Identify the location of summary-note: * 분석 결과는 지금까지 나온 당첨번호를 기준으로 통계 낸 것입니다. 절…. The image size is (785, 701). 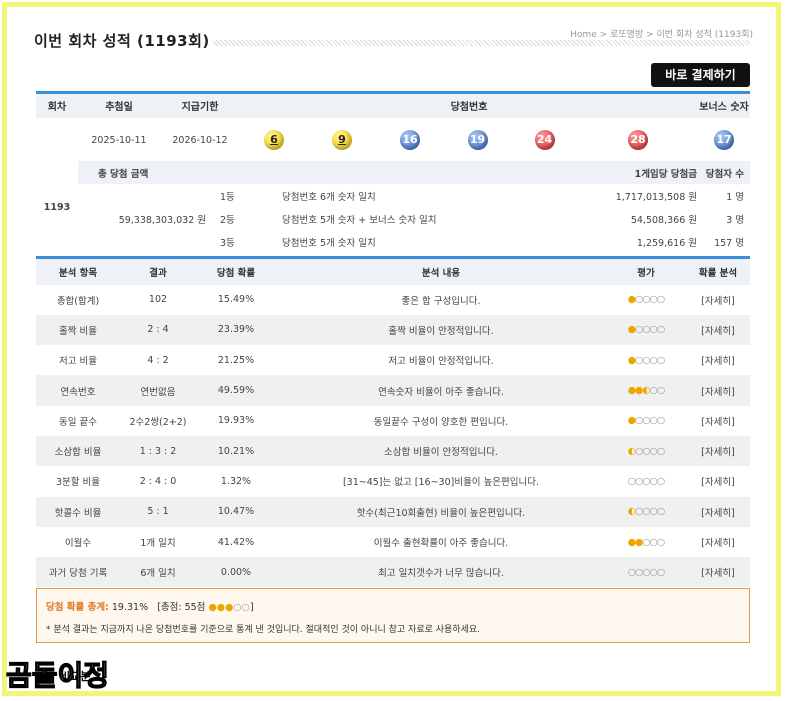
(263, 630).